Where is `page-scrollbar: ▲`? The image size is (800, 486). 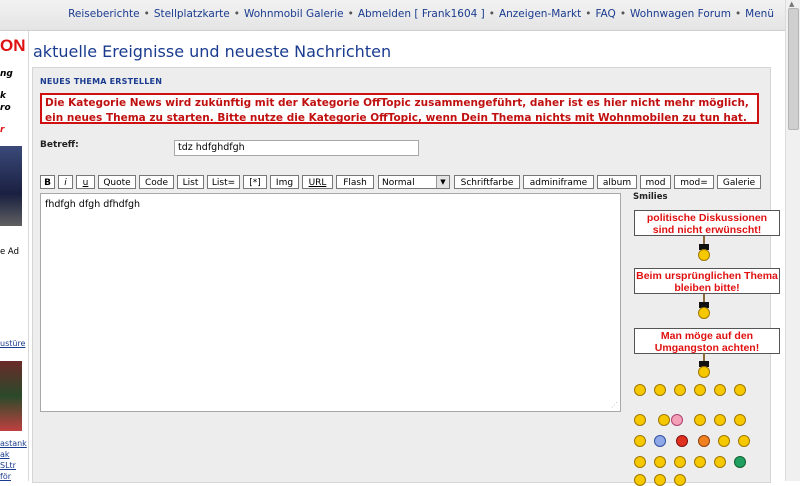
page-scrollbar: ▲ is located at coordinates (792, 240).